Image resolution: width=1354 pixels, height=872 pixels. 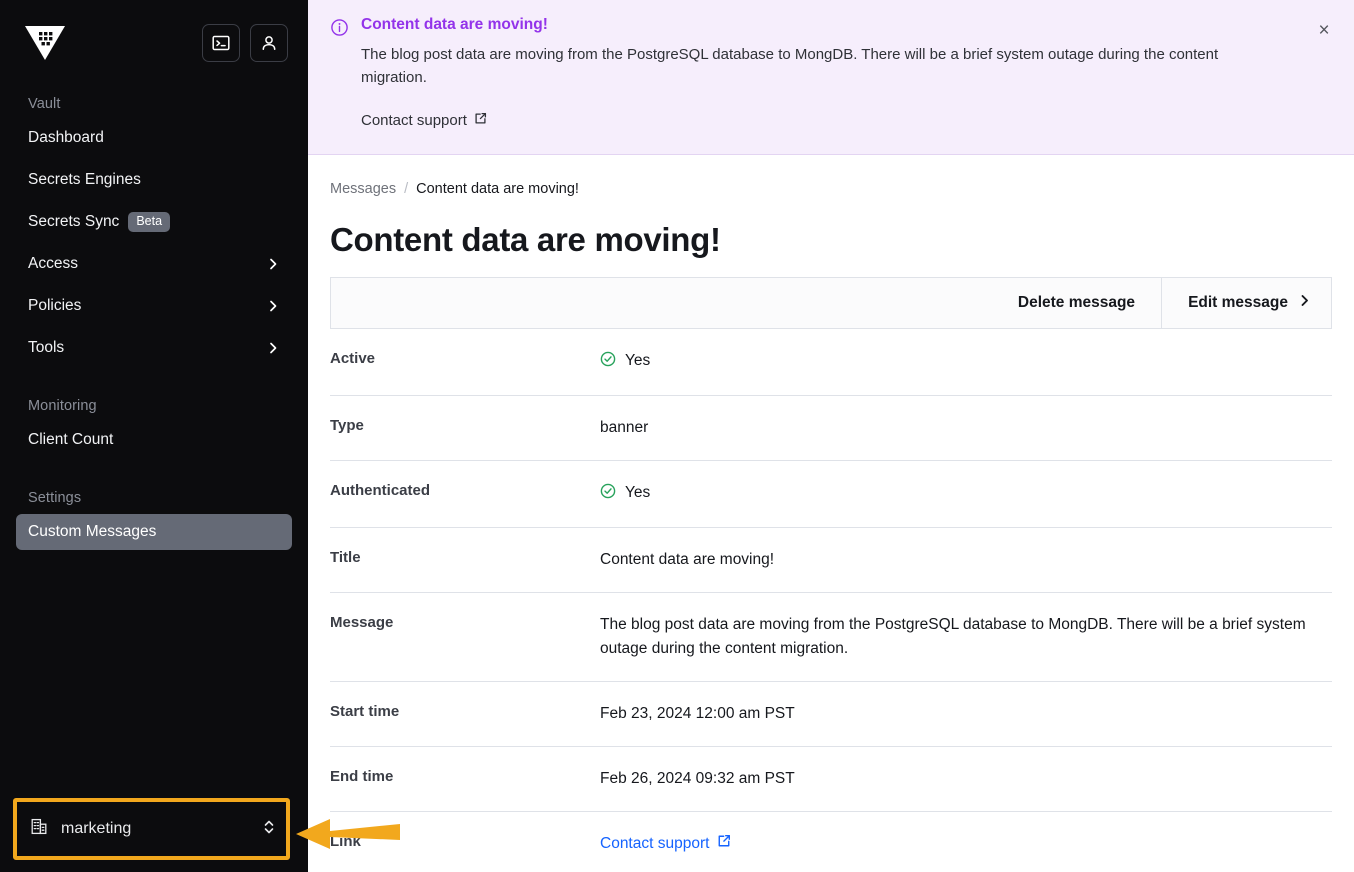 I want to click on edit-message-button: Edit message, so click(x=1246, y=303).